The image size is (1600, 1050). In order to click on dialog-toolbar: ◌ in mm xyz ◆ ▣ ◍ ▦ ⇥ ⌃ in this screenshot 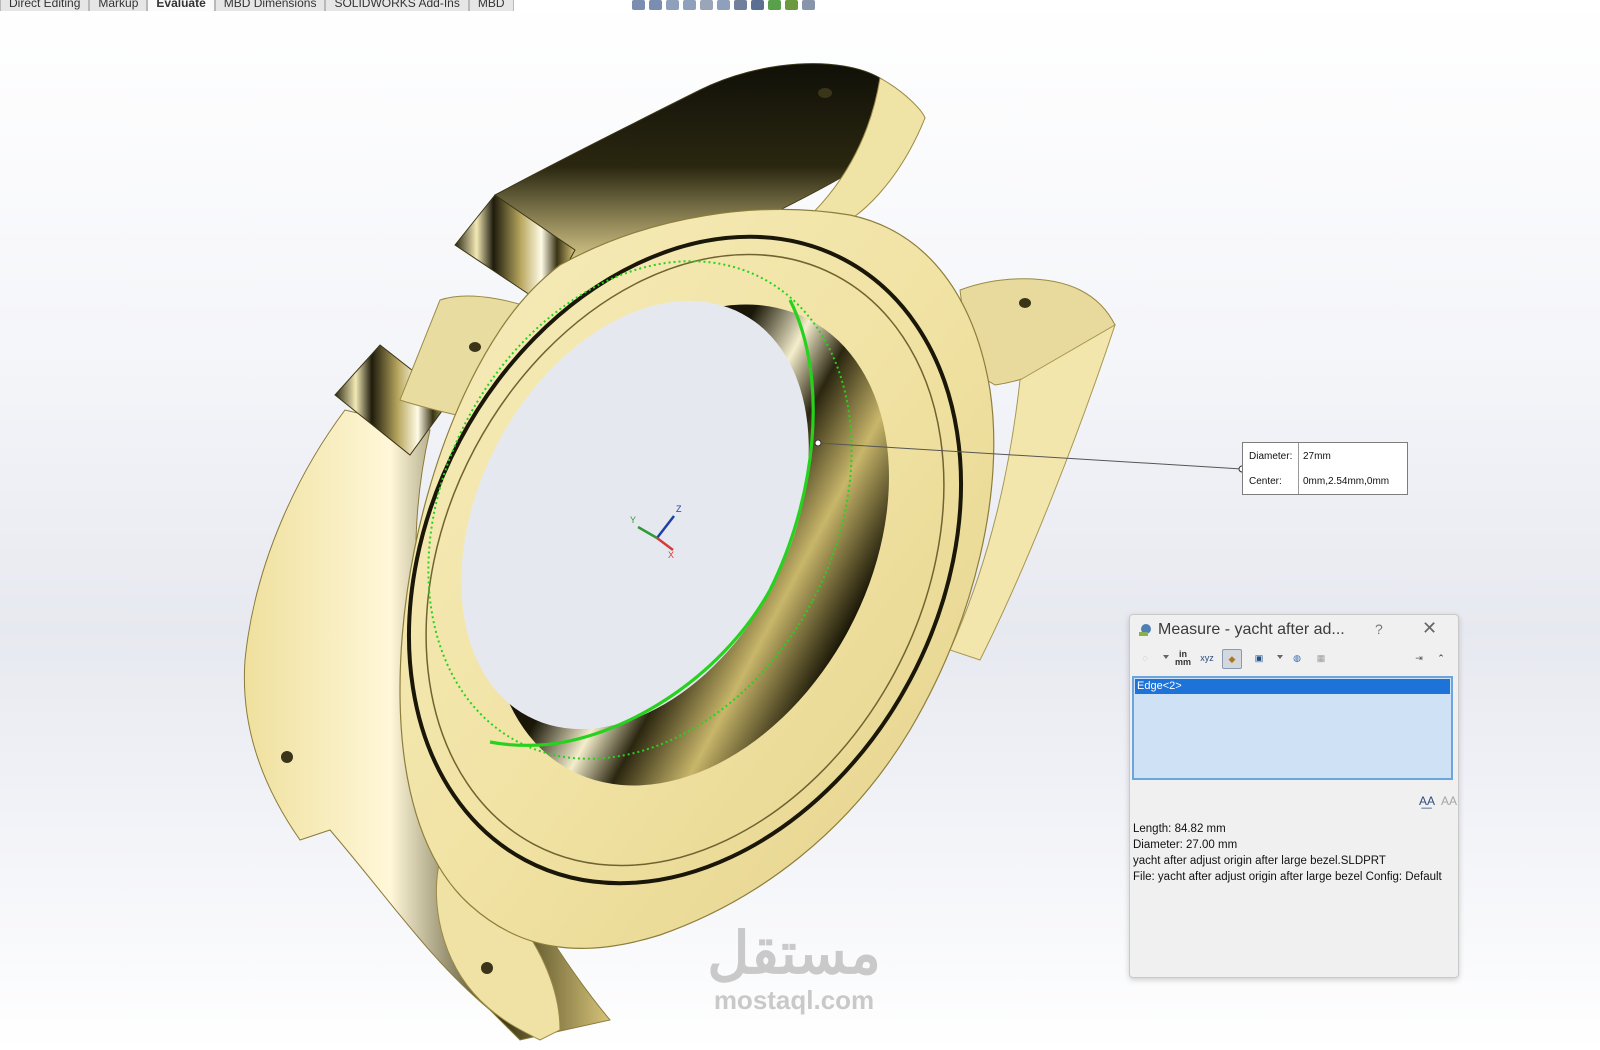, I will do `click(1294, 659)`.